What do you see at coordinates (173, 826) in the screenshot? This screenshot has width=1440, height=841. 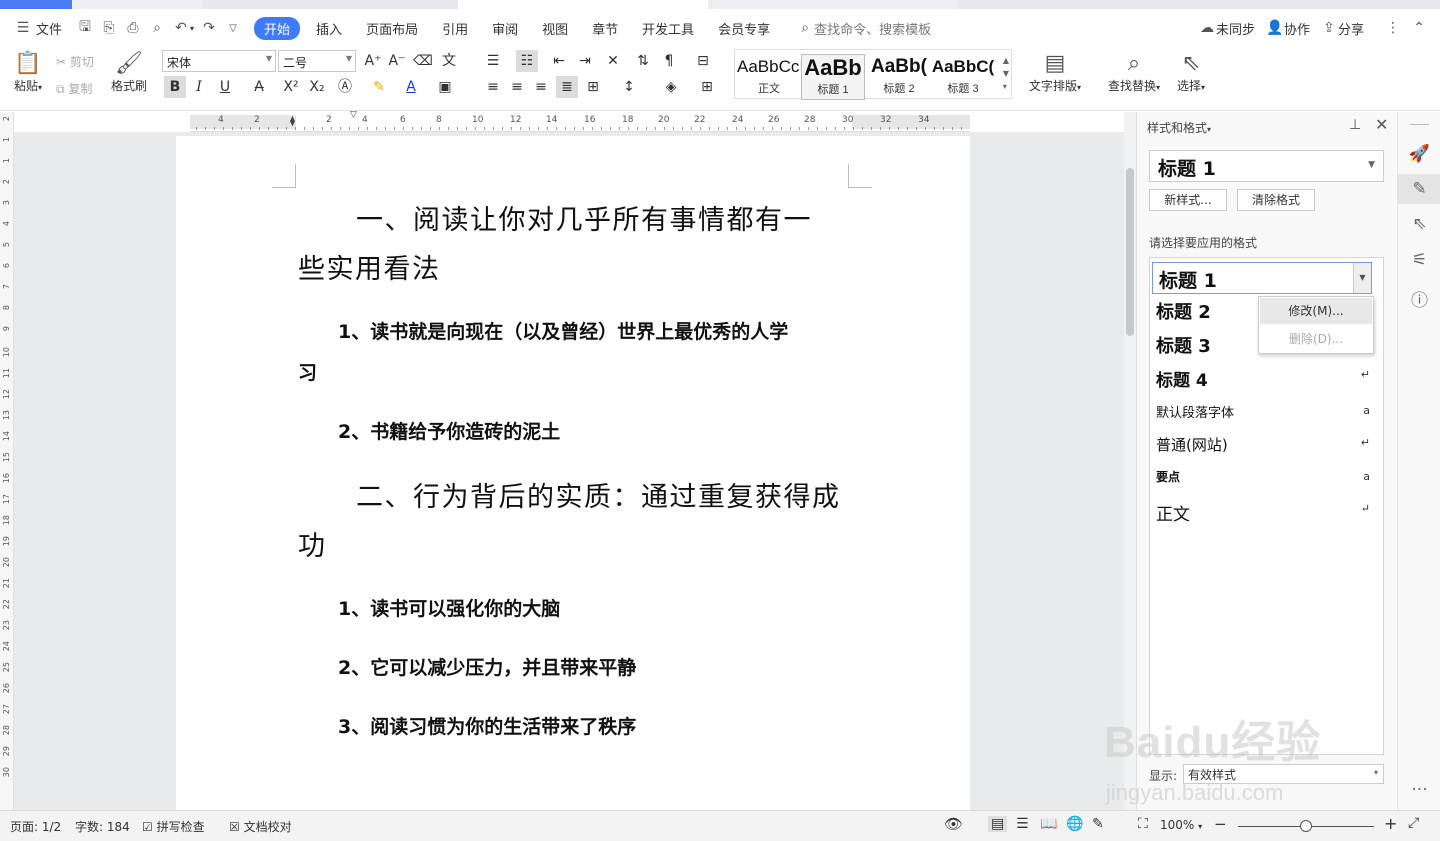 I see `spell-check-button: ☑ 拼写检查` at bounding box center [173, 826].